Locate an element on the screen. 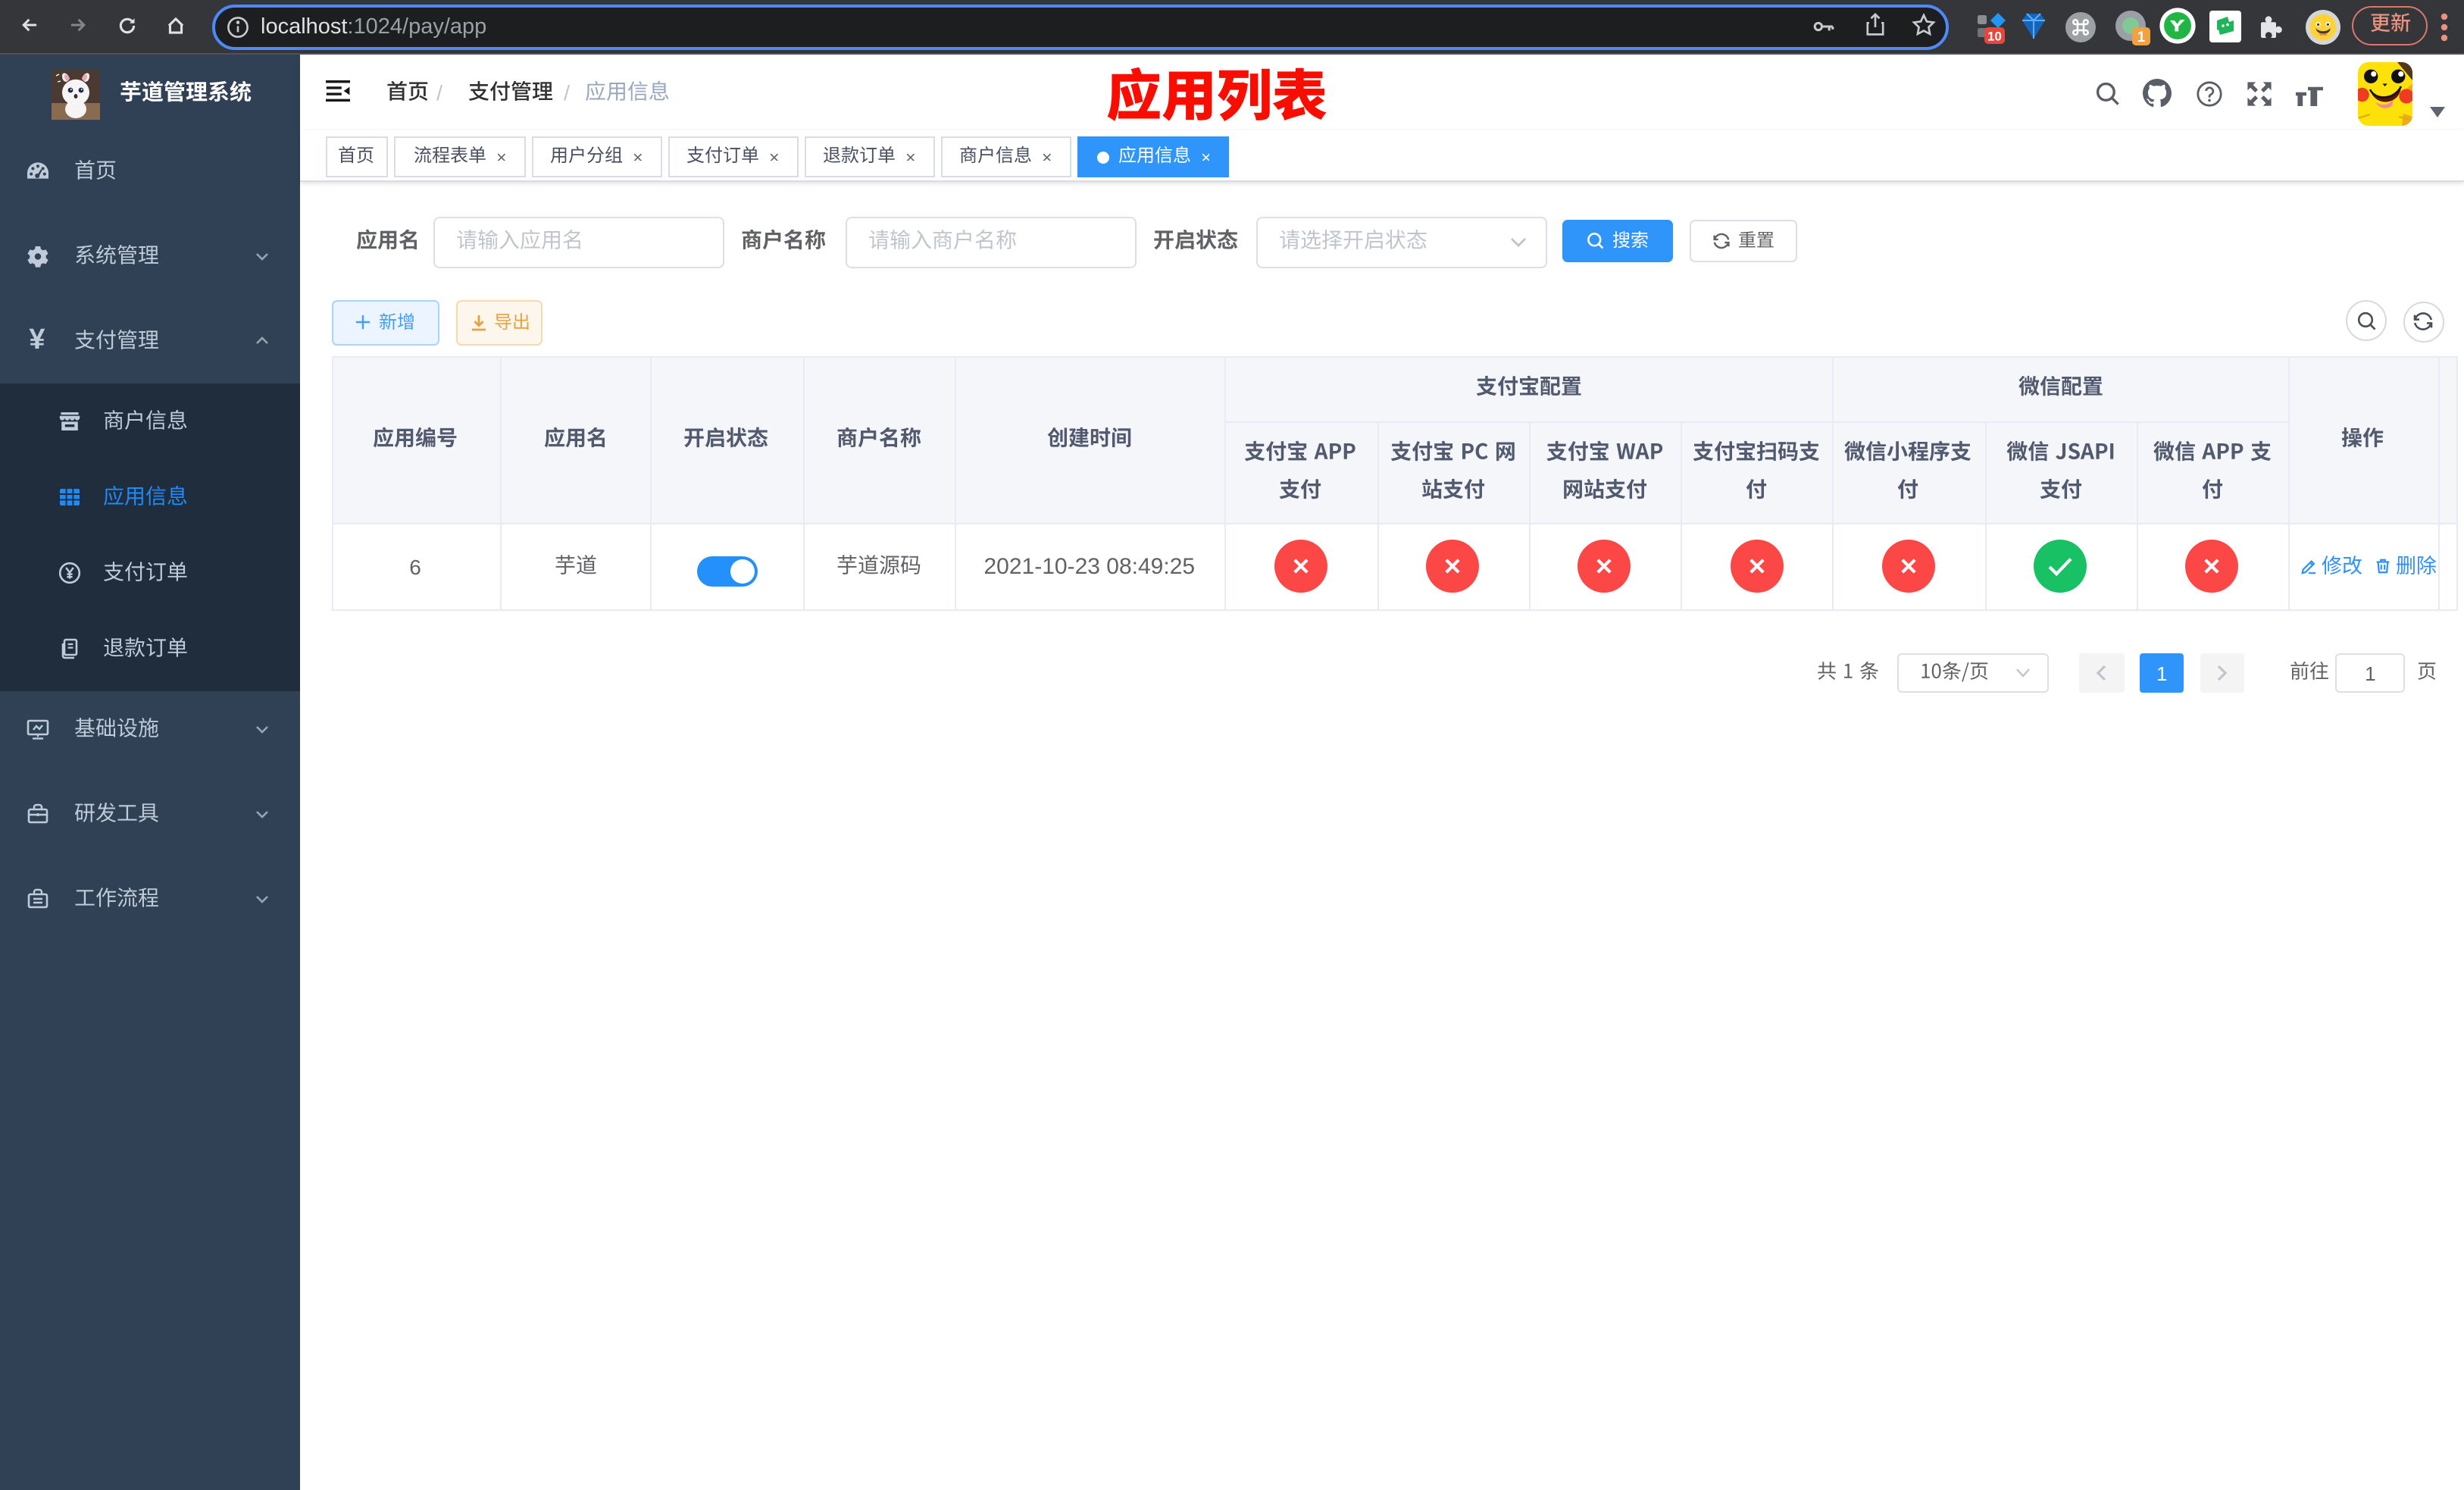 The width and height of the screenshot is (2464, 1490). svg-text: 1 is located at coordinates (2141, 37).